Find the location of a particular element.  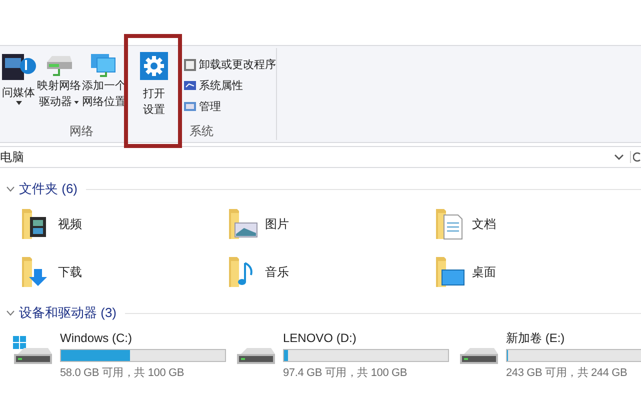

drive-space: 97.4 GB 可用，共 100 GB is located at coordinates (345, 373).